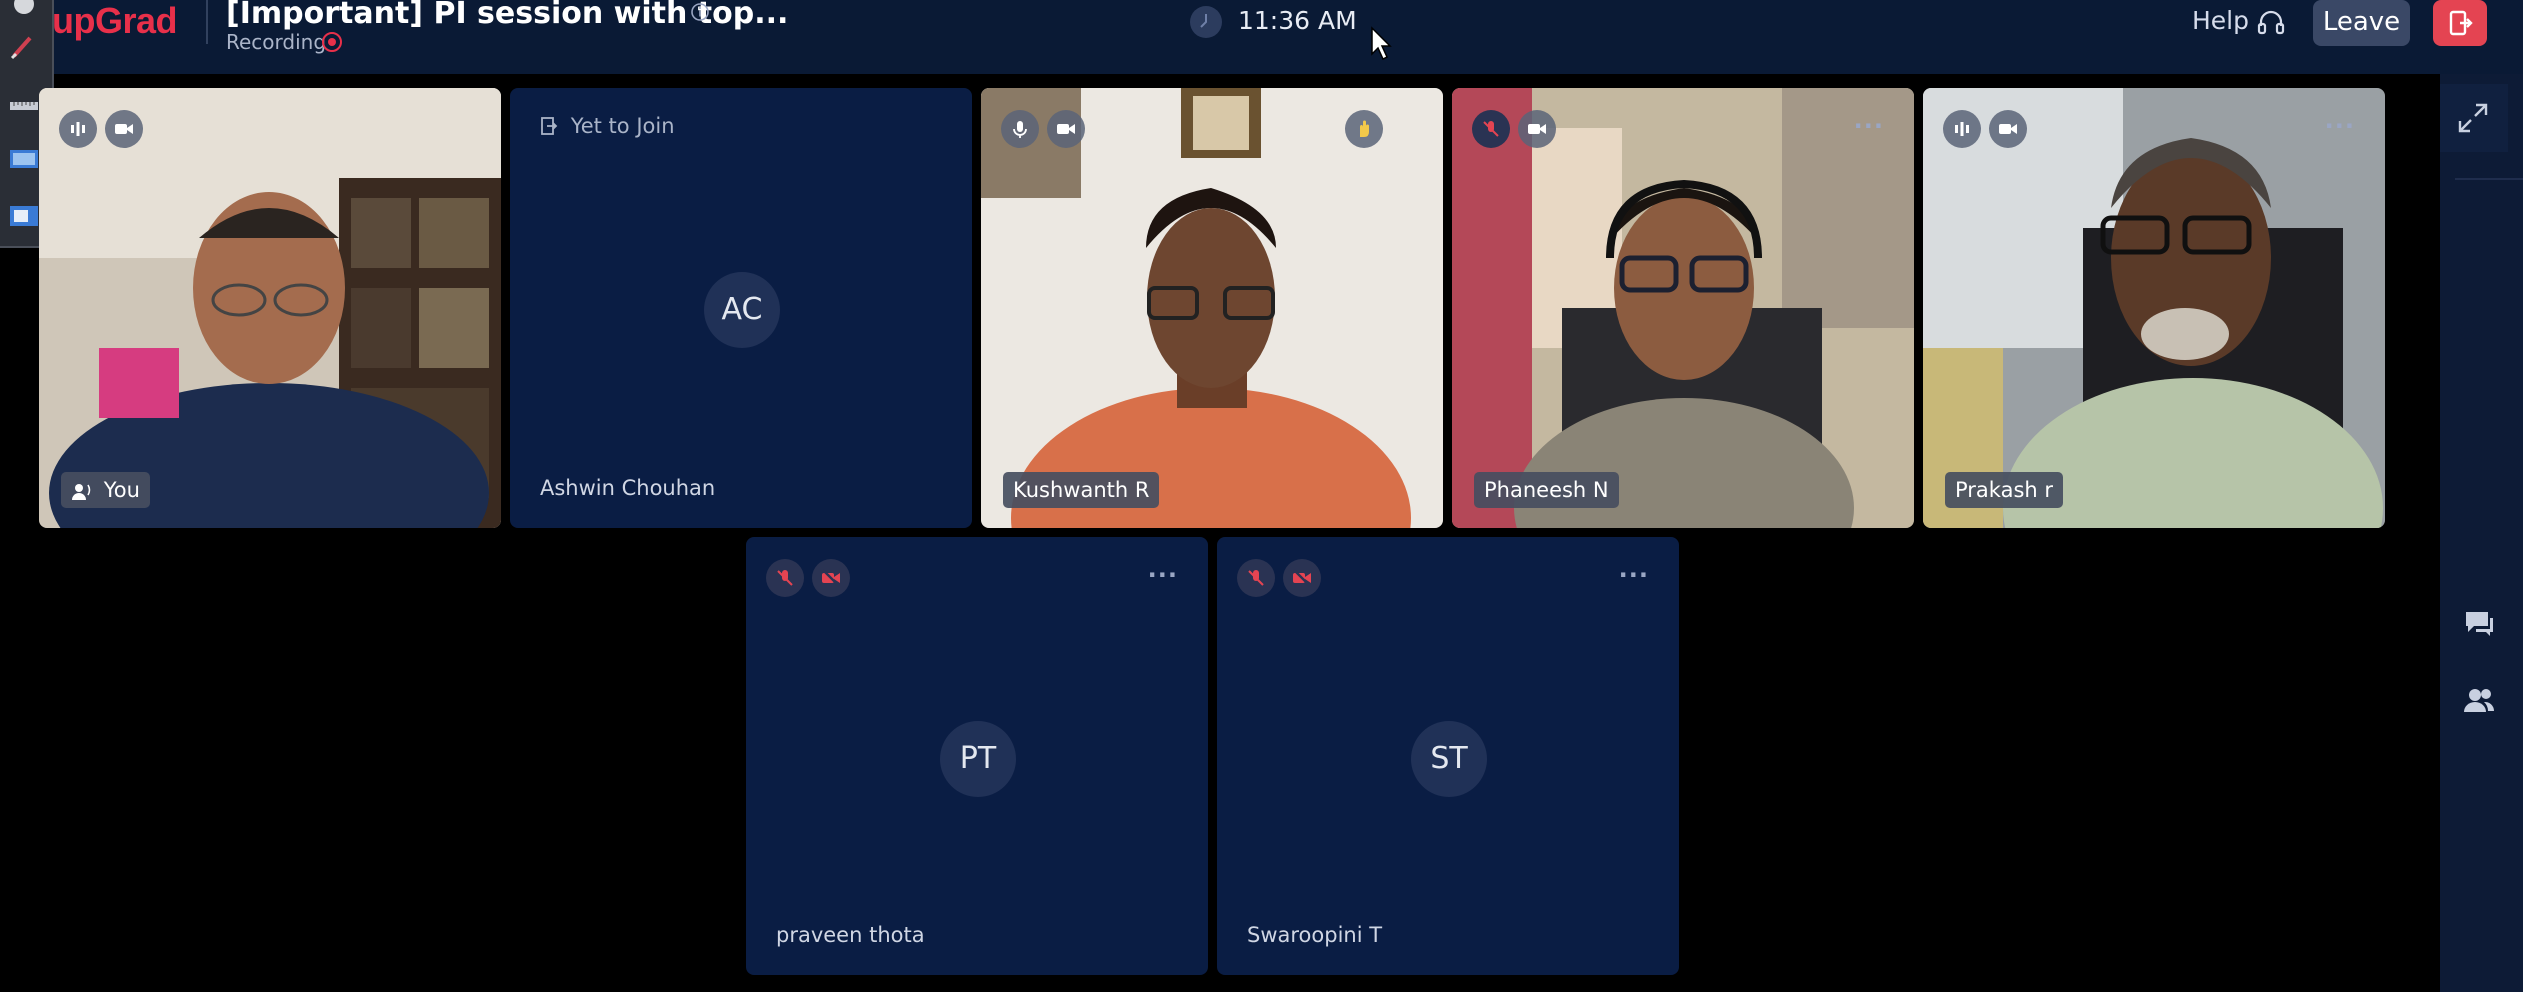 The width and height of the screenshot is (2523, 992). I want to click on avatar: PT, so click(978, 759).